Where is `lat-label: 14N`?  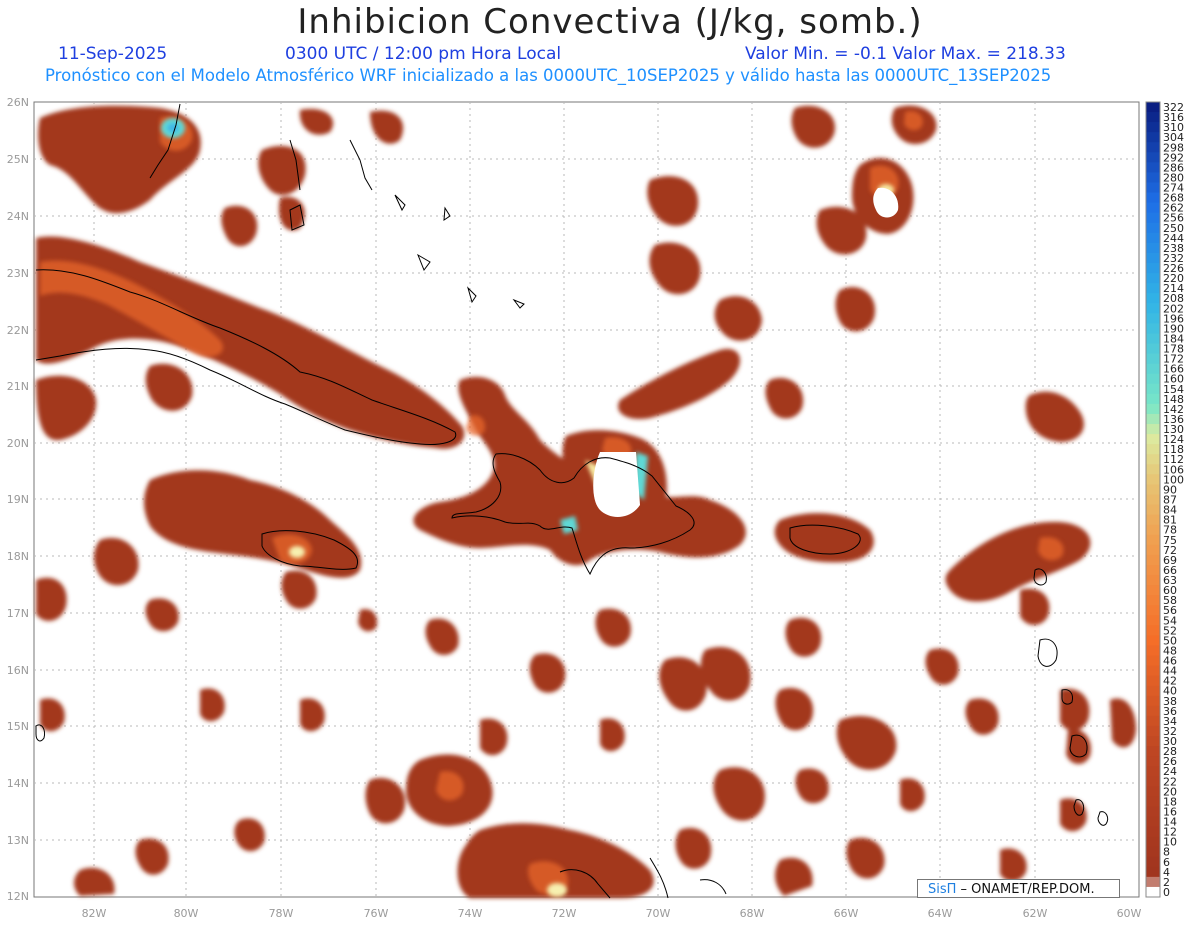
lat-label: 14N is located at coordinates (18, 783).